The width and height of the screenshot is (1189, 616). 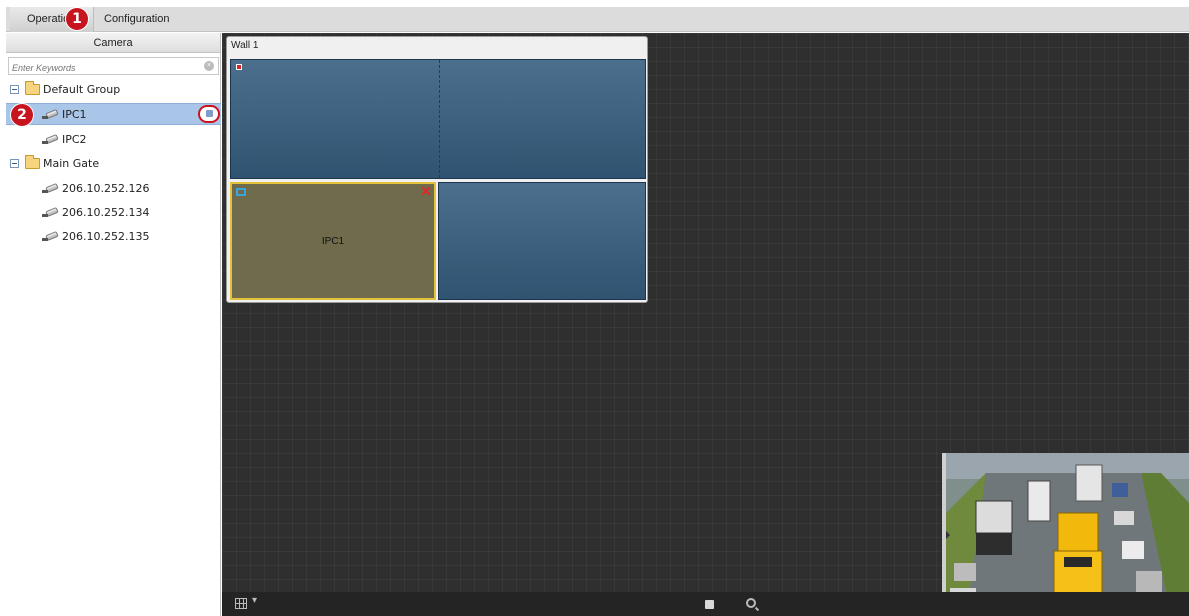 I want to click on group-label: Main Gate, so click(x=71, y=163).